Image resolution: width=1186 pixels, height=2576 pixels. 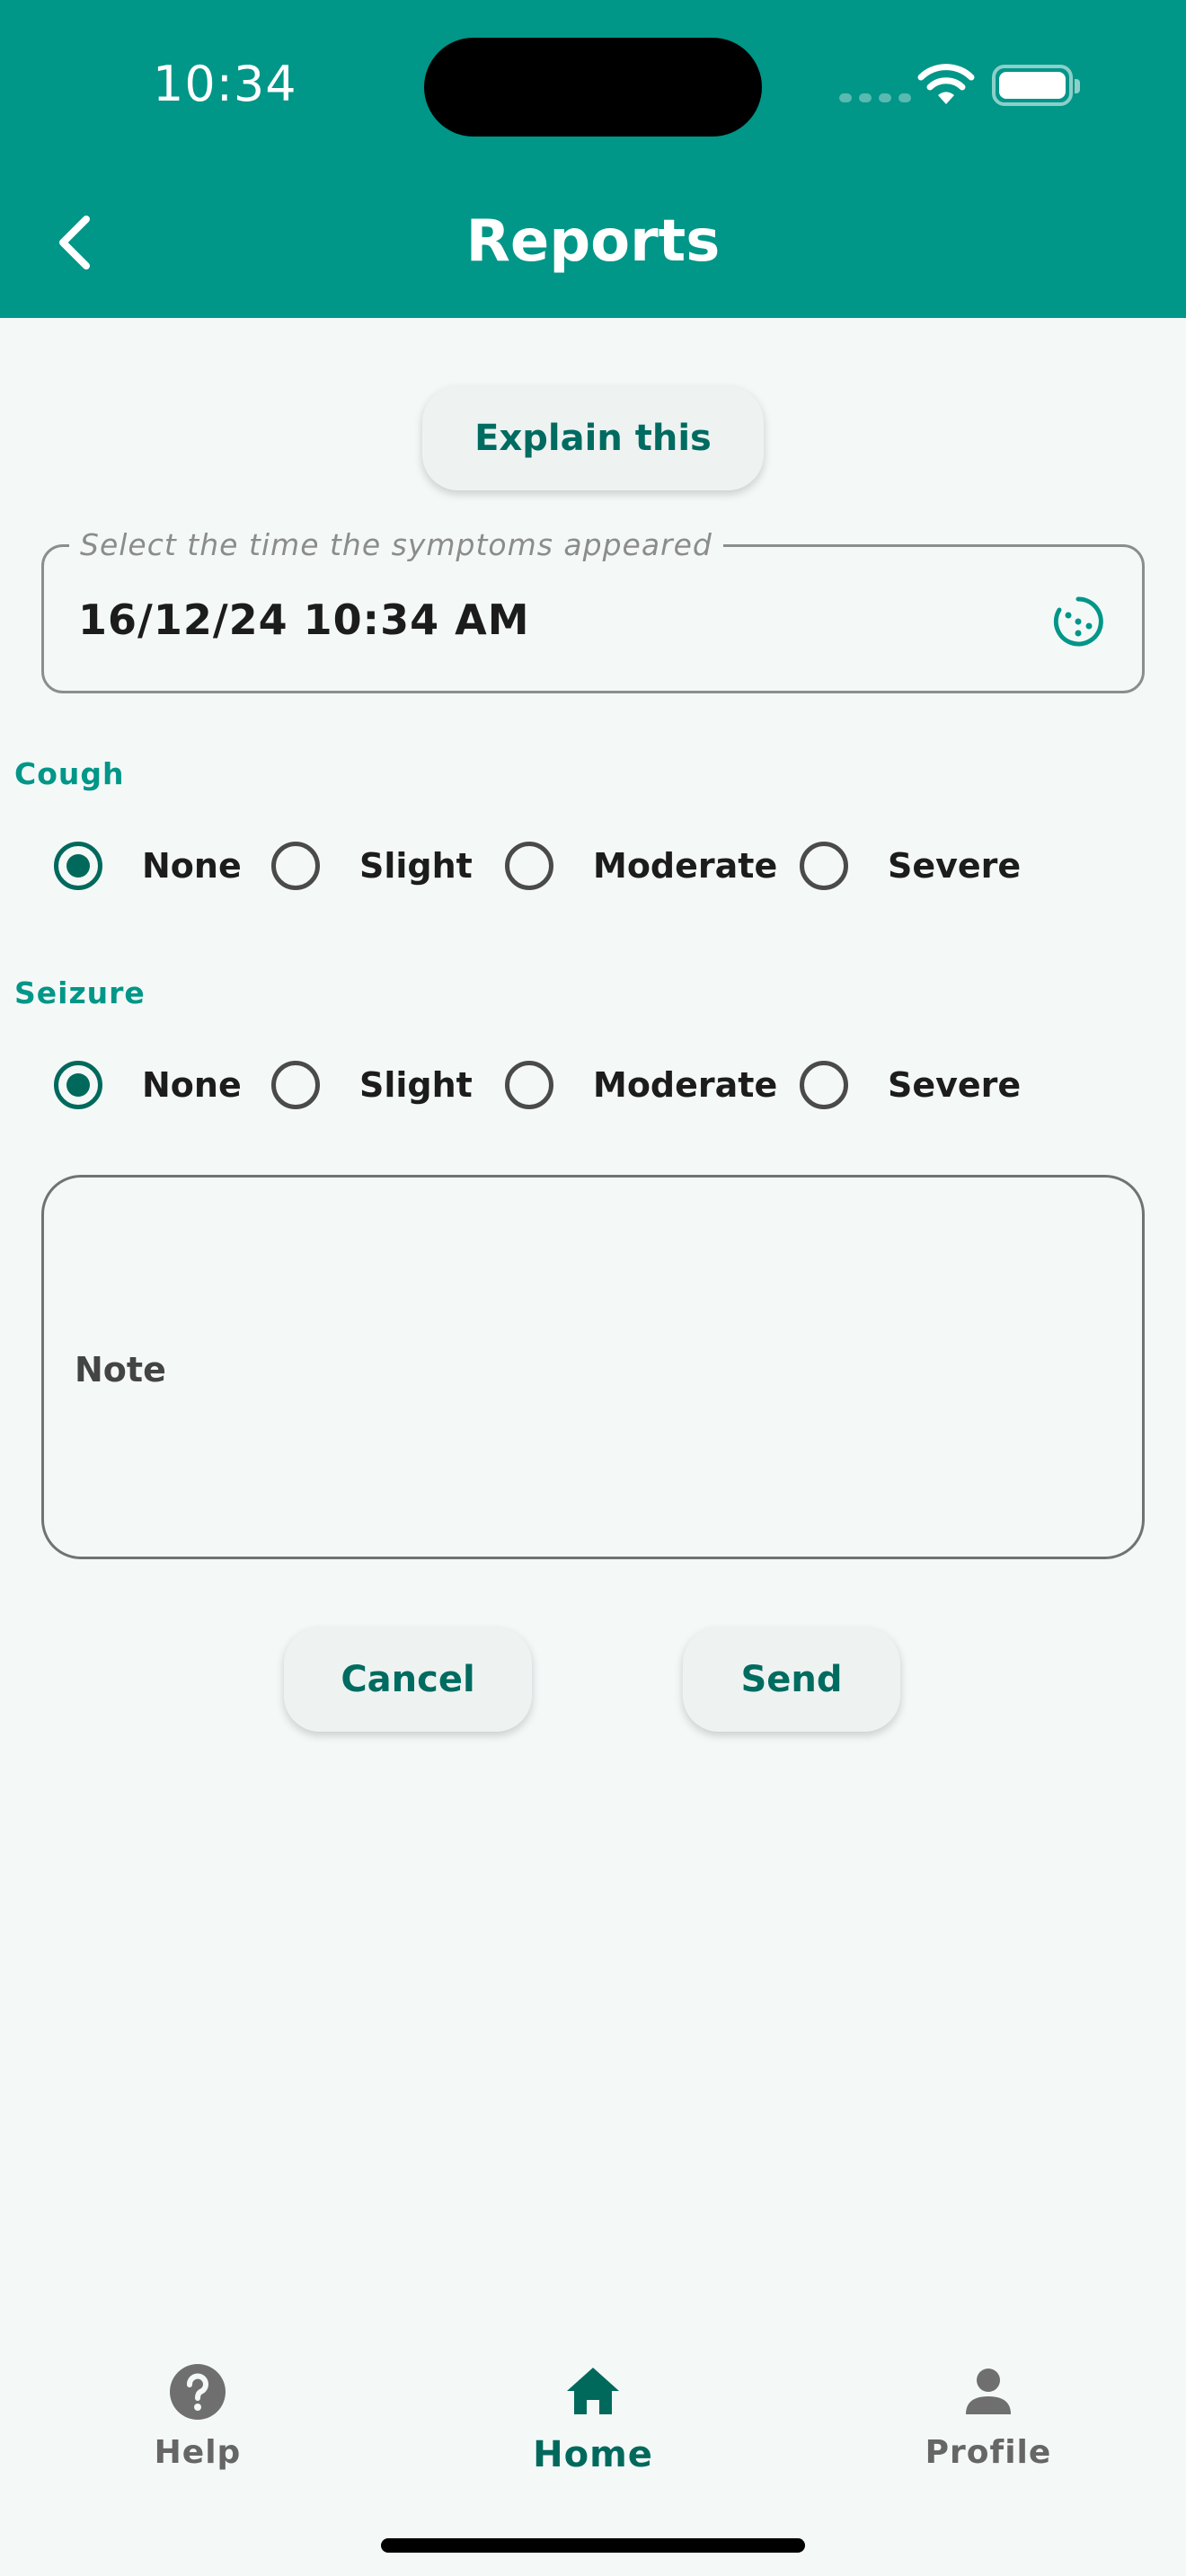 I want to click on app-header: 10:34 Reports, so click(x=593, y=159).